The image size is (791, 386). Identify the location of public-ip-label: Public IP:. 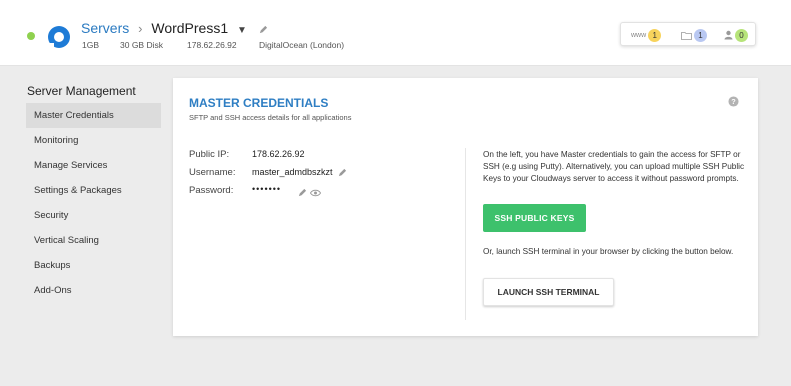
(209, 154).